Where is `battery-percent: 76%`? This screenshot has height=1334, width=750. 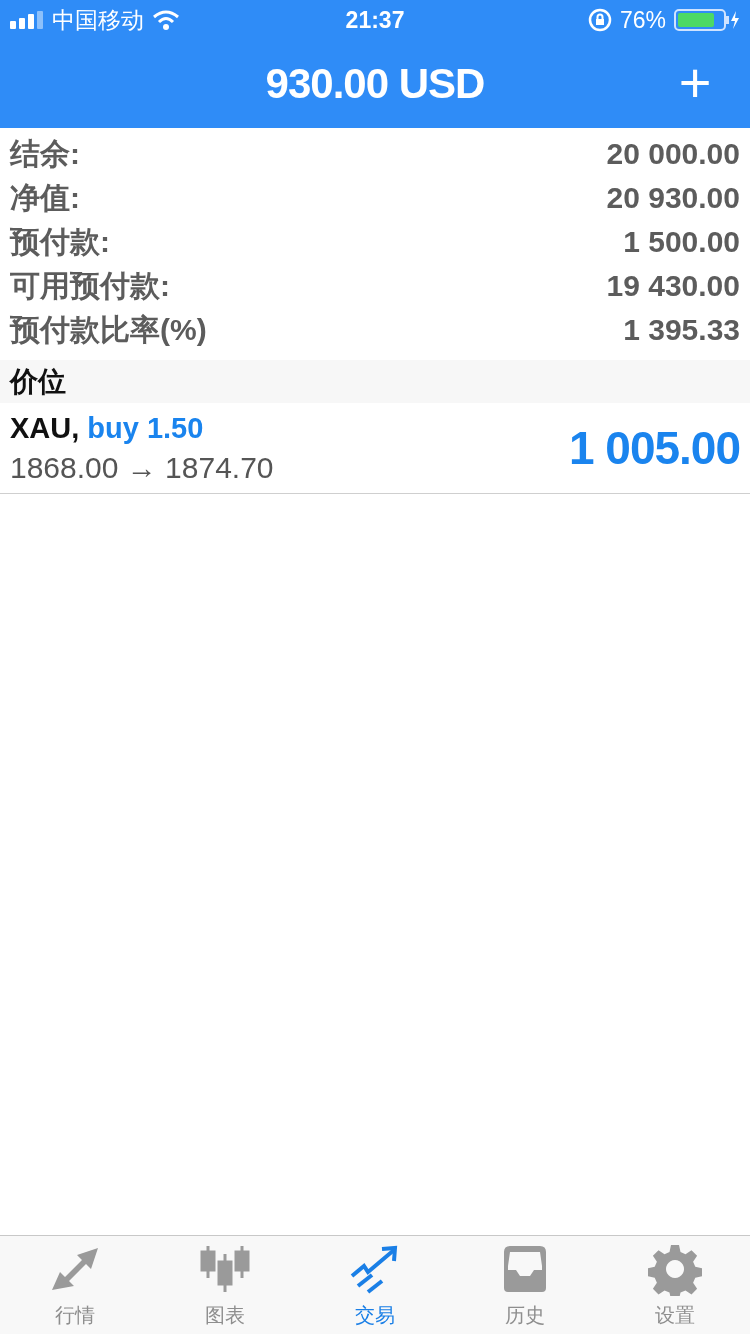 battery-percent: 76% is located at coordinates (642, 20).